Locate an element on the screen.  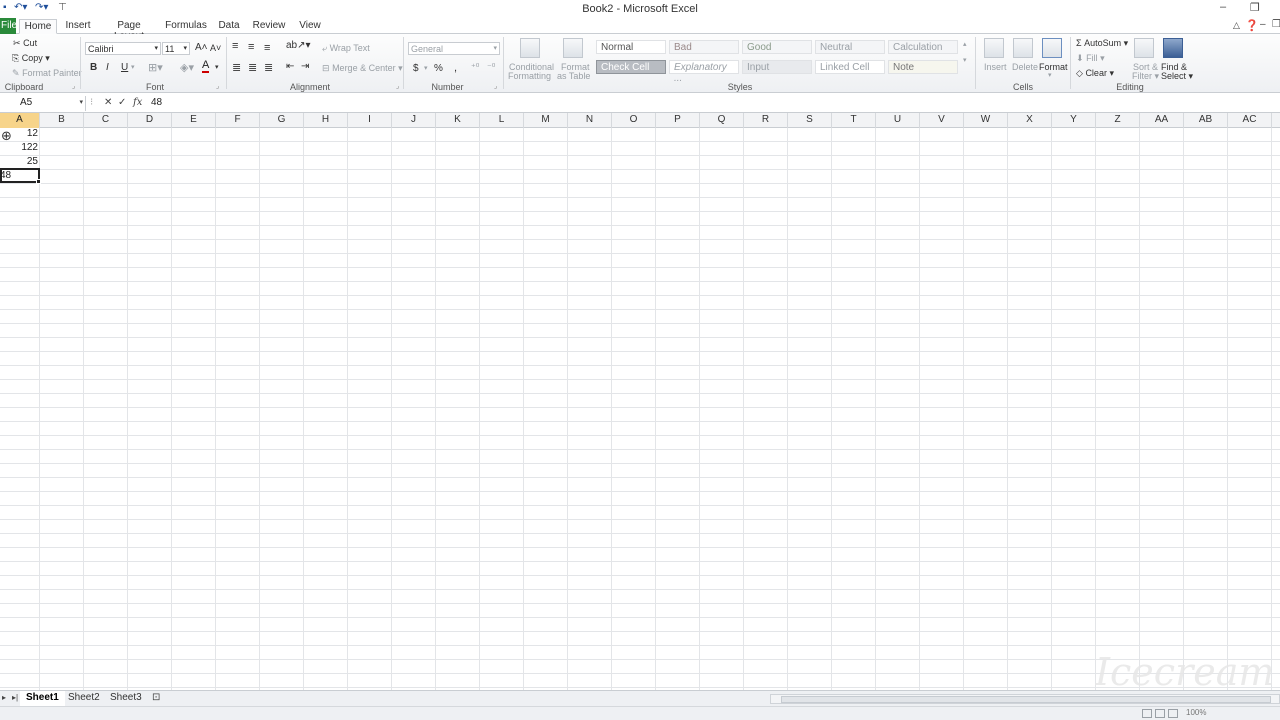
column-header-g: G is located at coordinates (282, 120).